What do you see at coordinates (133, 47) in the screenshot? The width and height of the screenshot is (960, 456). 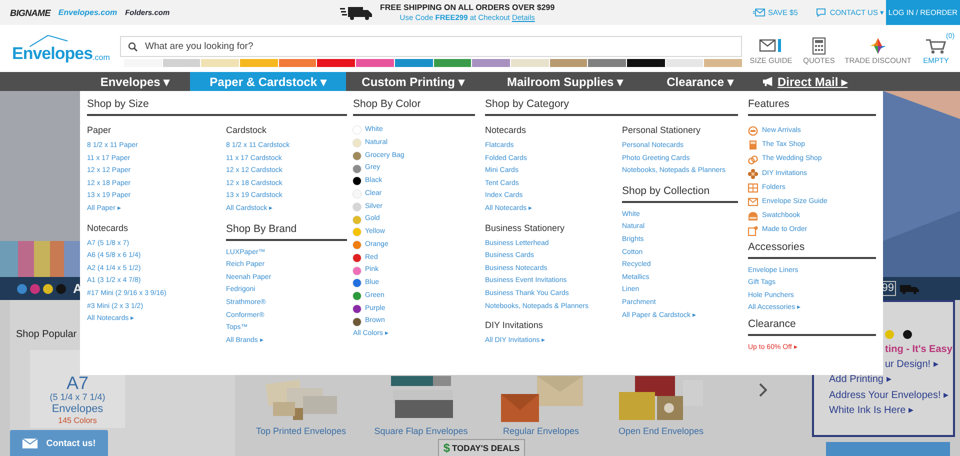 I see `search-icon` at bounding box center [133, 47].